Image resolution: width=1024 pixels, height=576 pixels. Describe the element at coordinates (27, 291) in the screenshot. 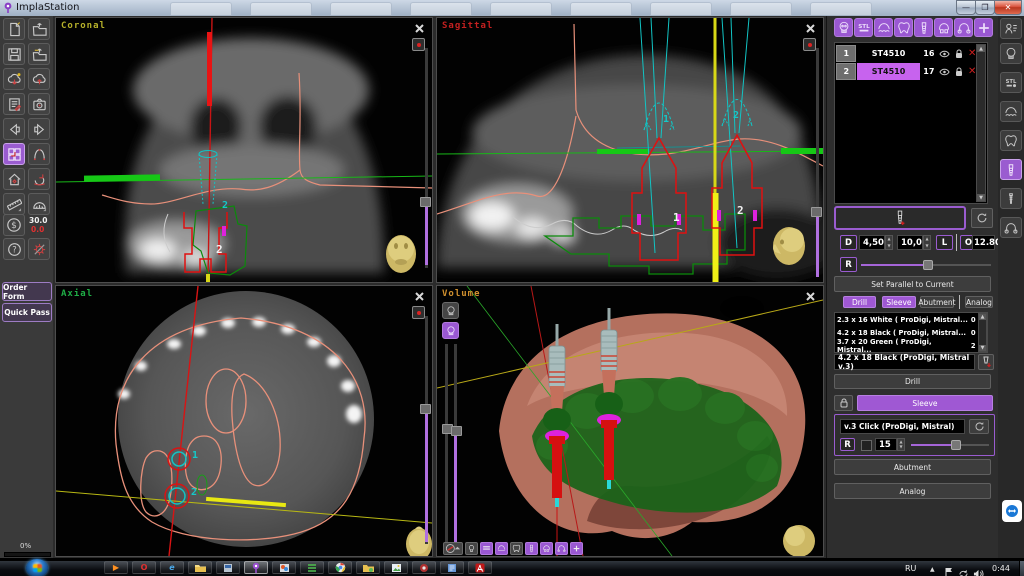

I see `order-form-button: Order Form` at that location.